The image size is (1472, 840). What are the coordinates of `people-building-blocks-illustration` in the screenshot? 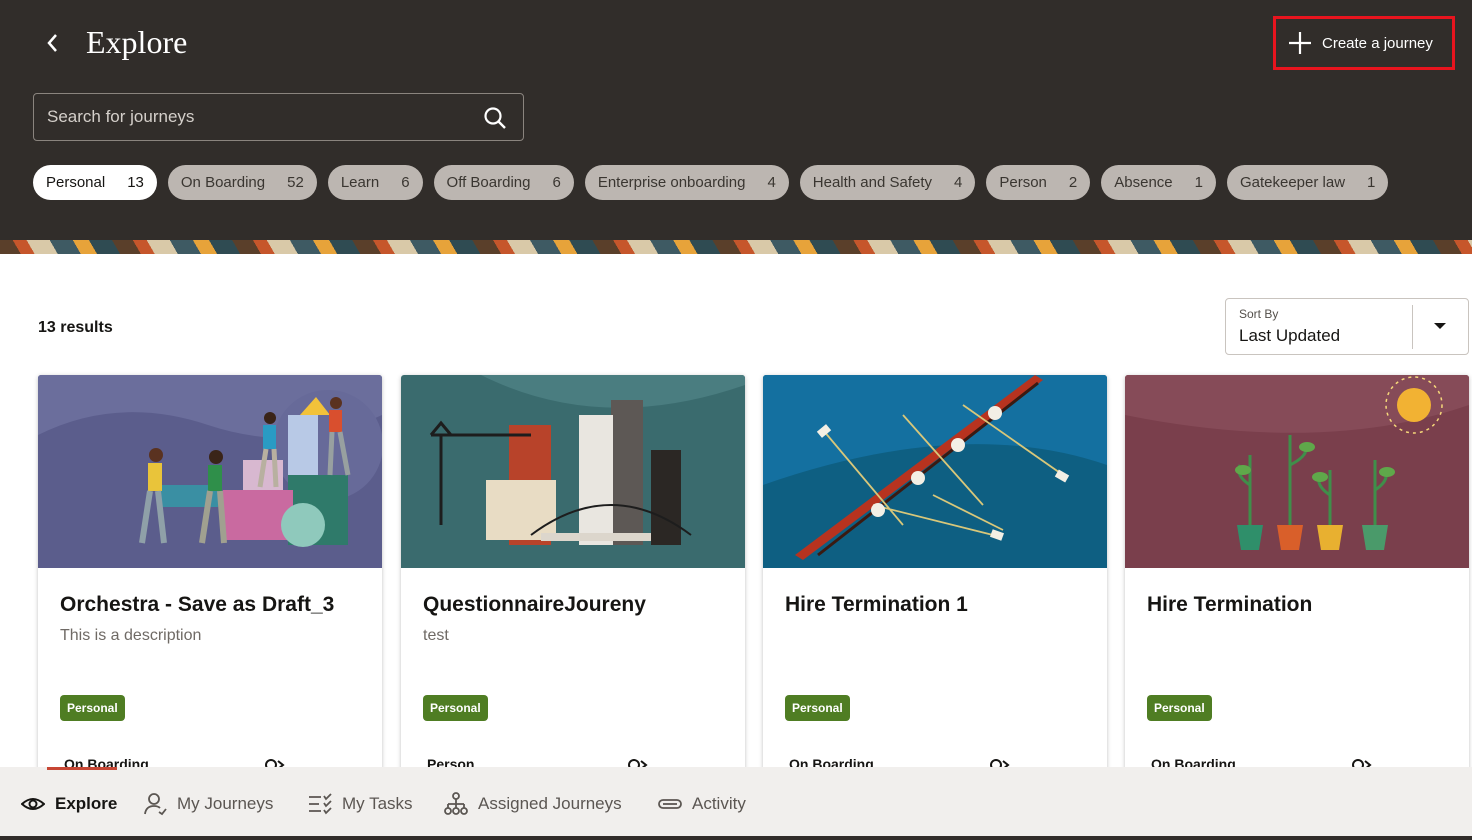 It's located at (210, 471).